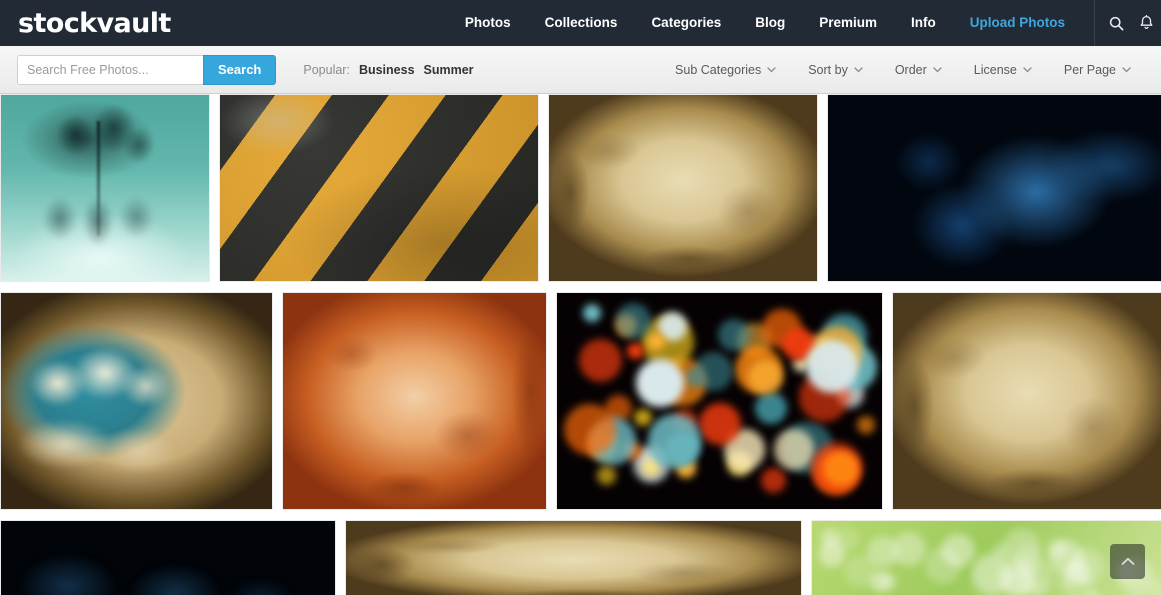 This screenshot has width=1161, height=595. I want to click on photo-dark-smoke, so click(168, 557).